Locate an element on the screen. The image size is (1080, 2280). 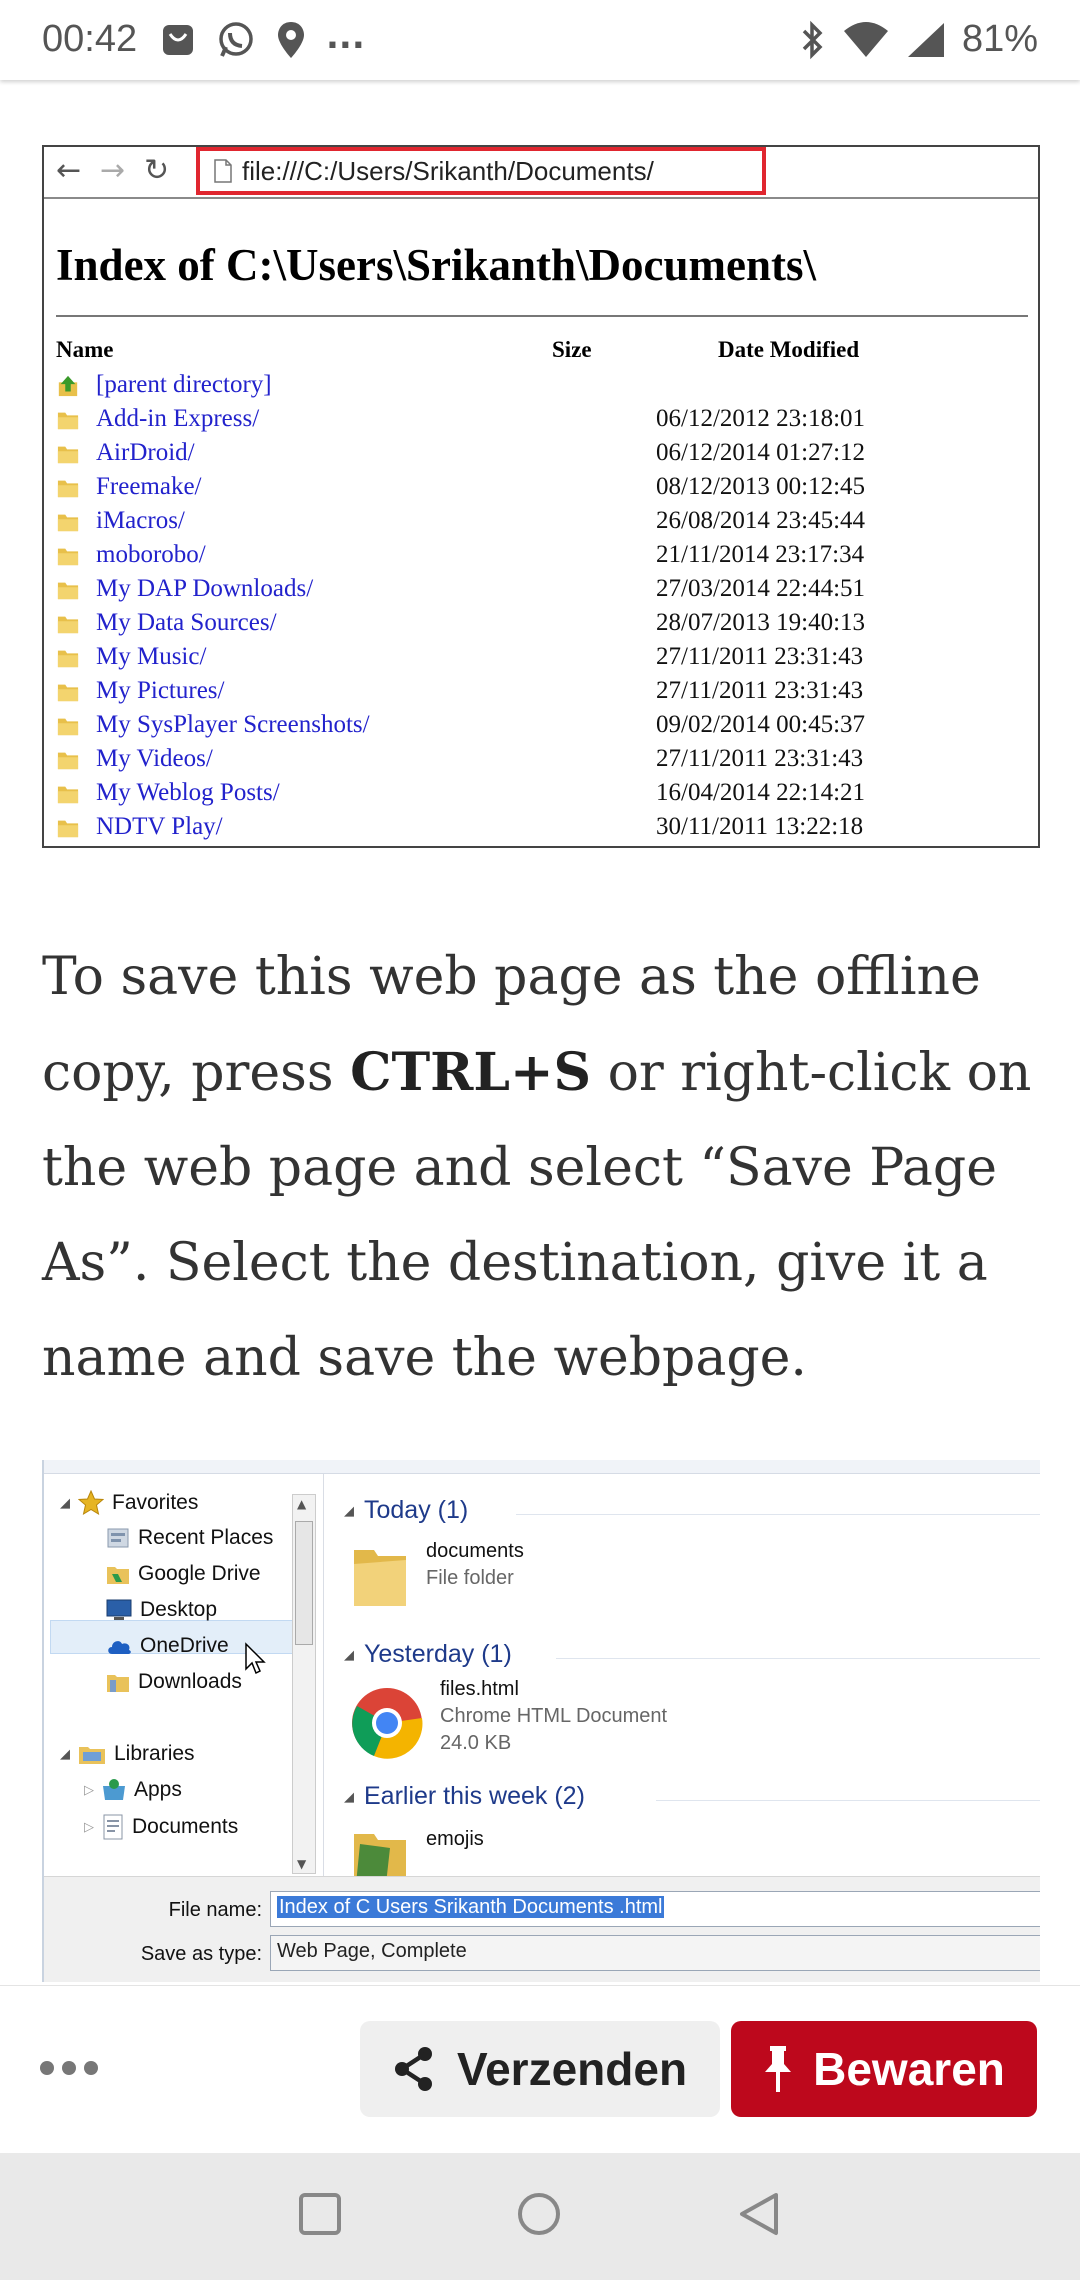
share-icon is located at coordinates (413, 2069).